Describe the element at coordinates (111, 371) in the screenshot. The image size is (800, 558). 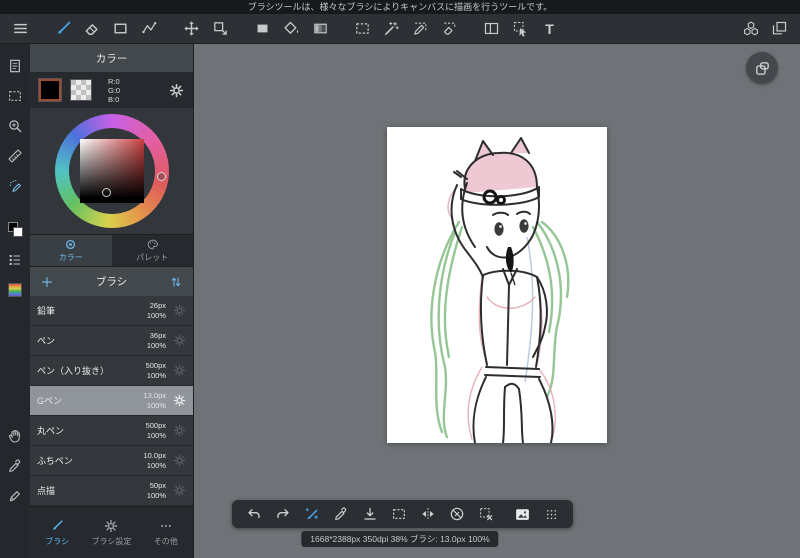
I see `brush-list-item: ペン（入り抜き） 500px 100%` at that location.